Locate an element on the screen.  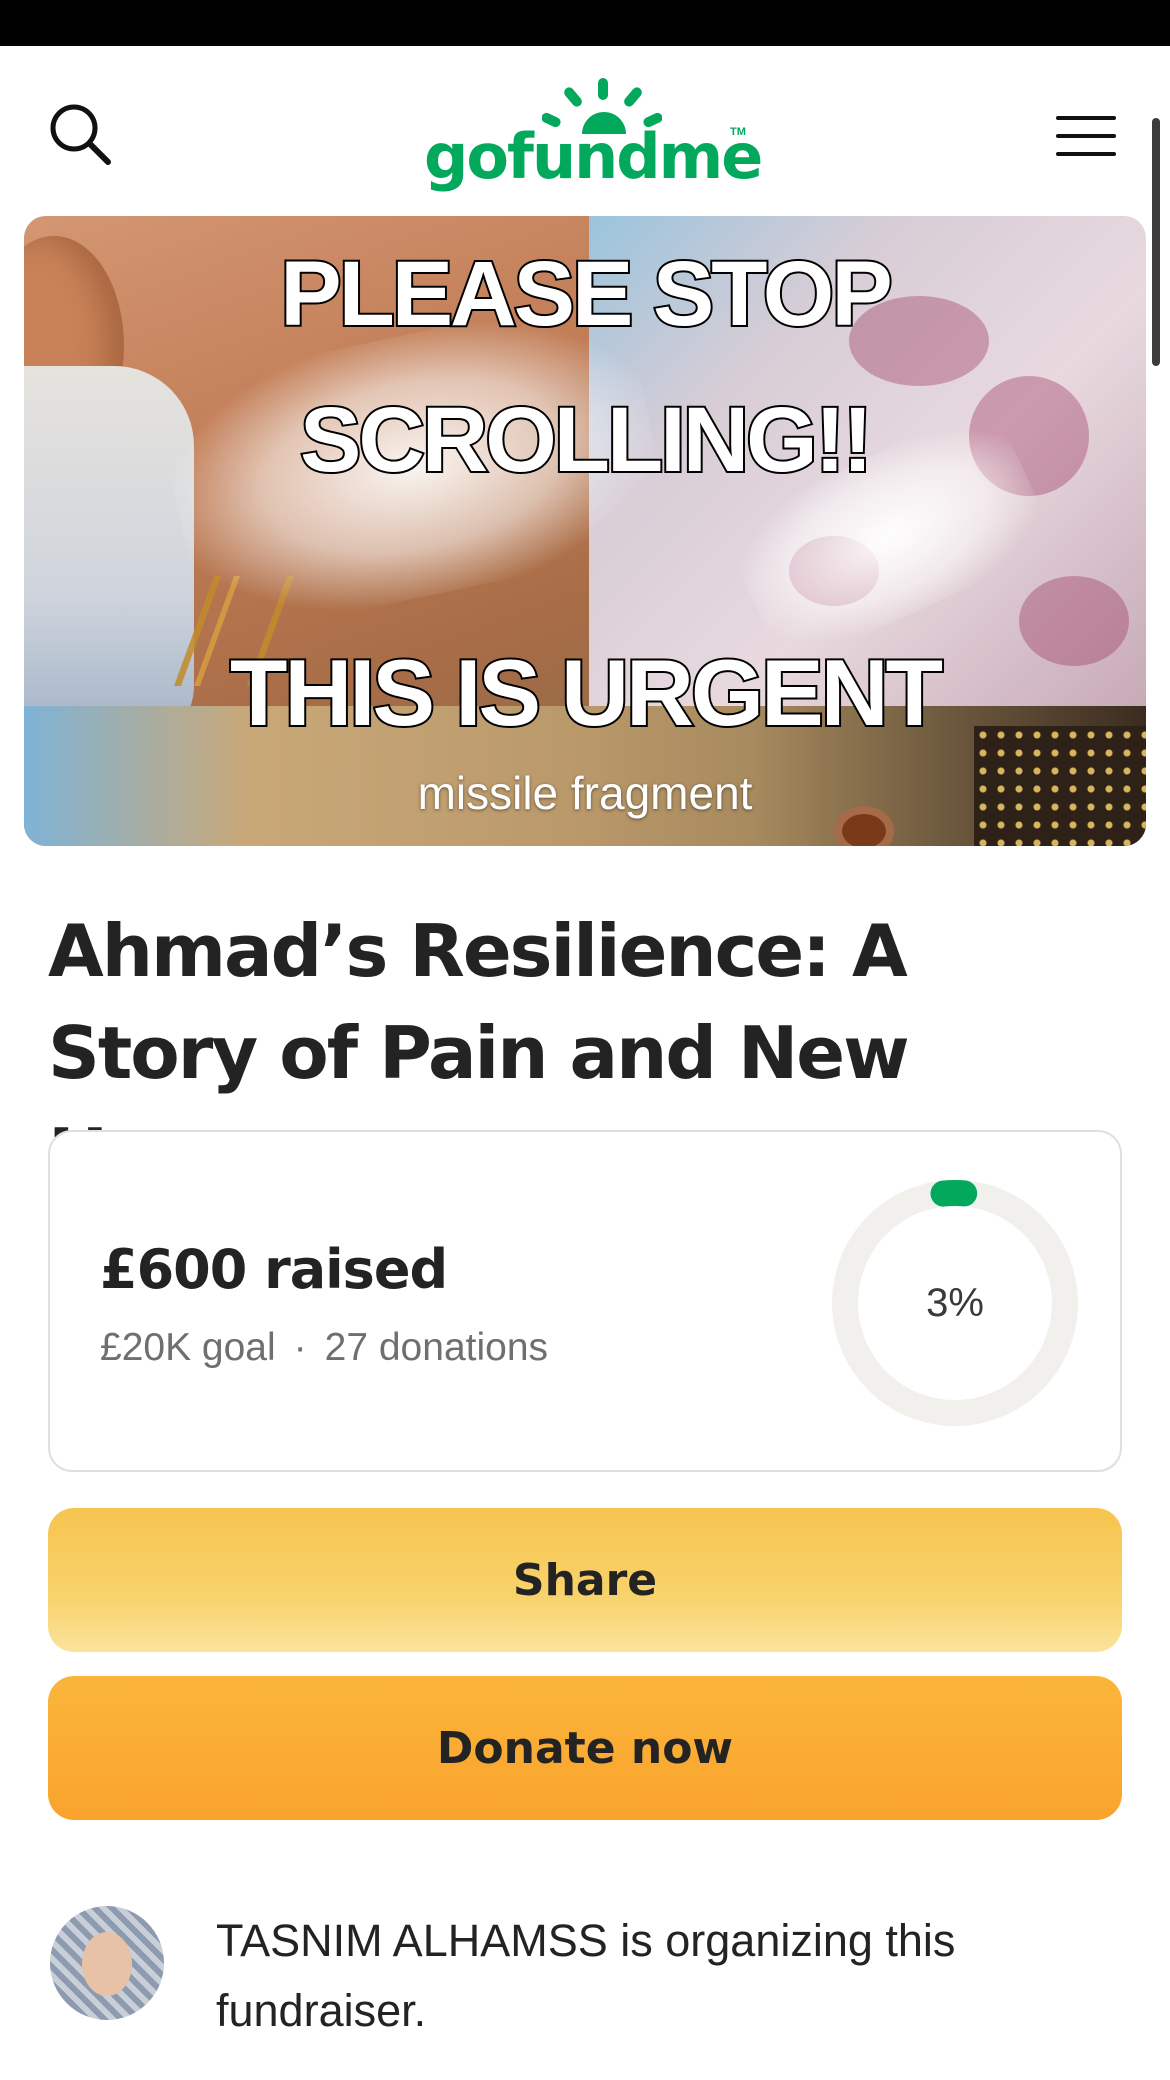
amount-raised: £600 raised is located at coordinates (274, 1269).